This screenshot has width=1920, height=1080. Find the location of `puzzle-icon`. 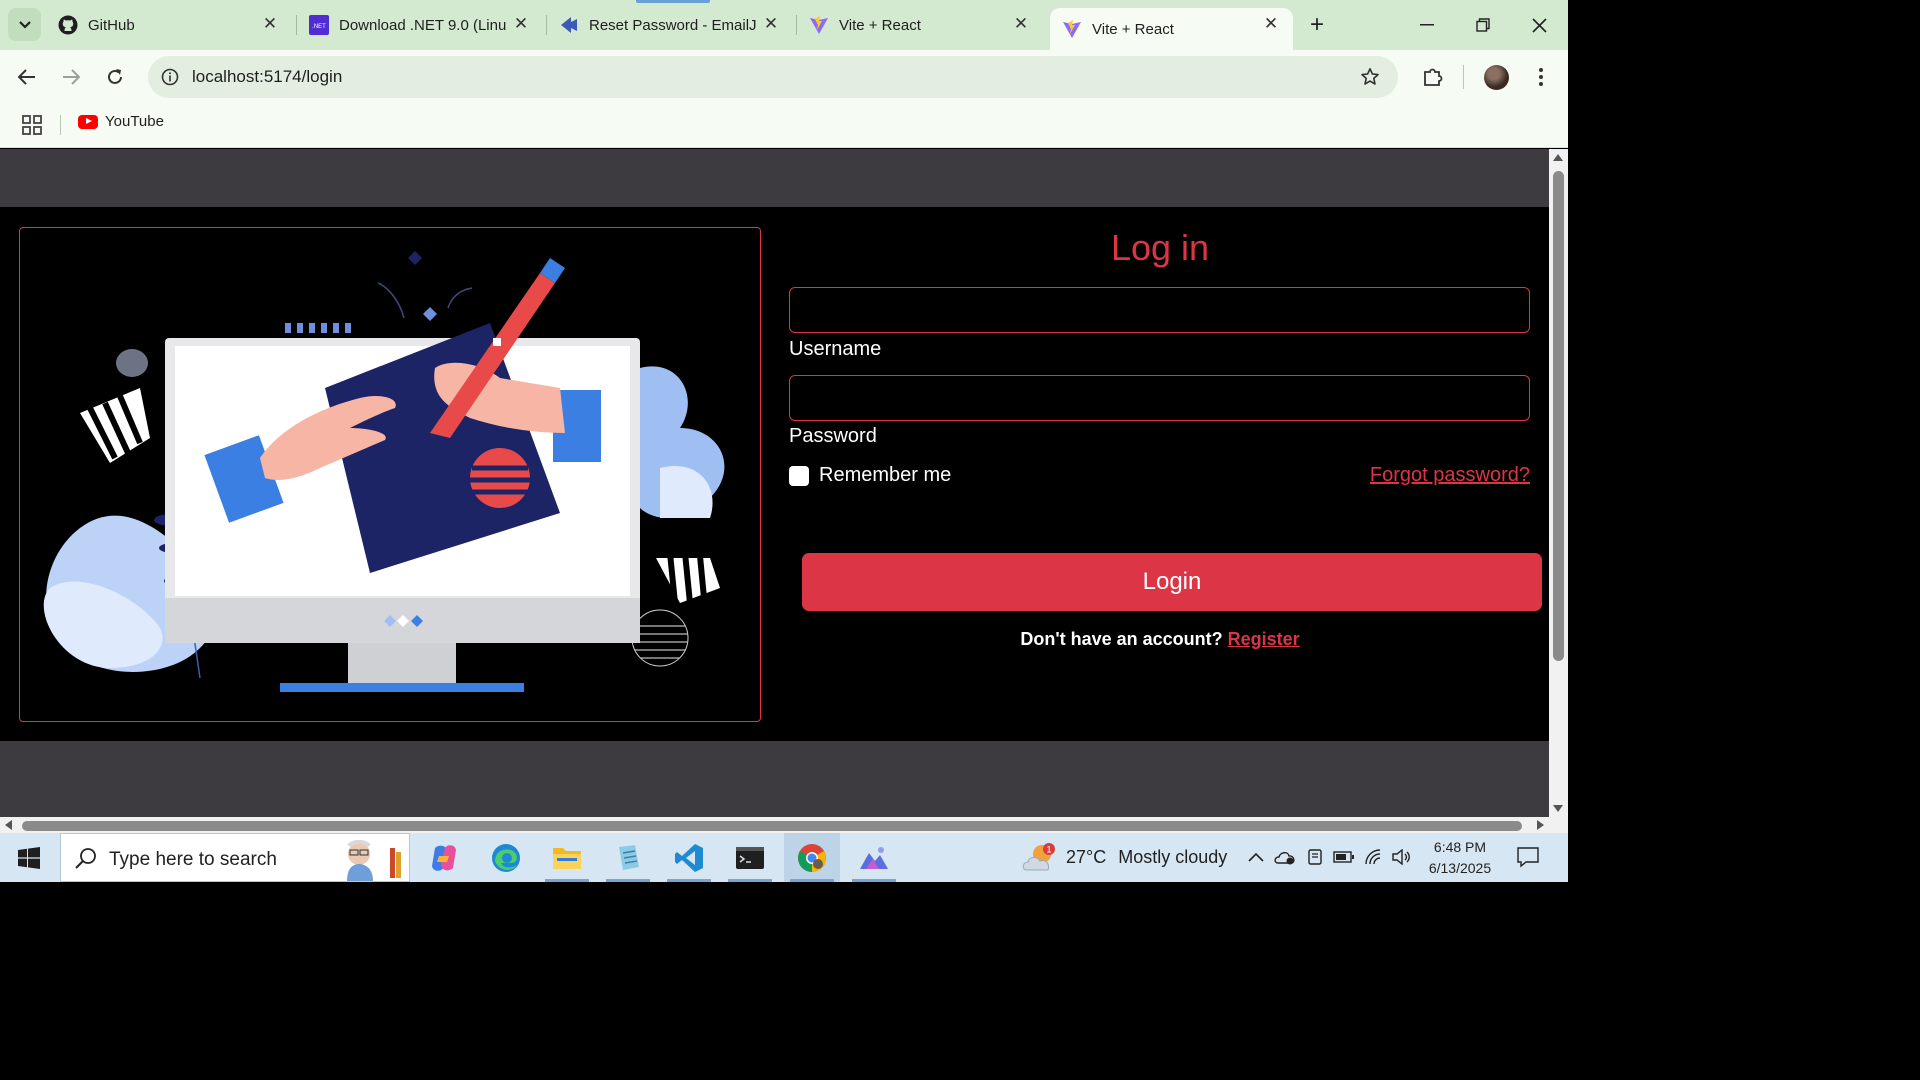

puzzle-icon is located at coordinates (1433, 77).